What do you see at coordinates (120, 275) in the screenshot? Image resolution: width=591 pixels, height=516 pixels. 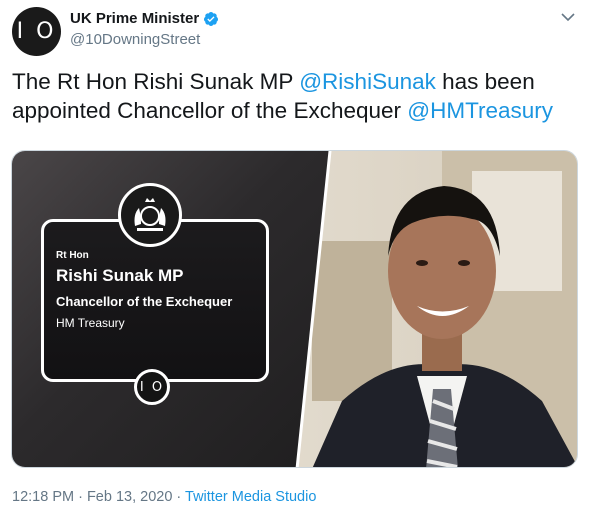 I see `card-name: Rishi Sunak MP` at bounding box center [120, 275].